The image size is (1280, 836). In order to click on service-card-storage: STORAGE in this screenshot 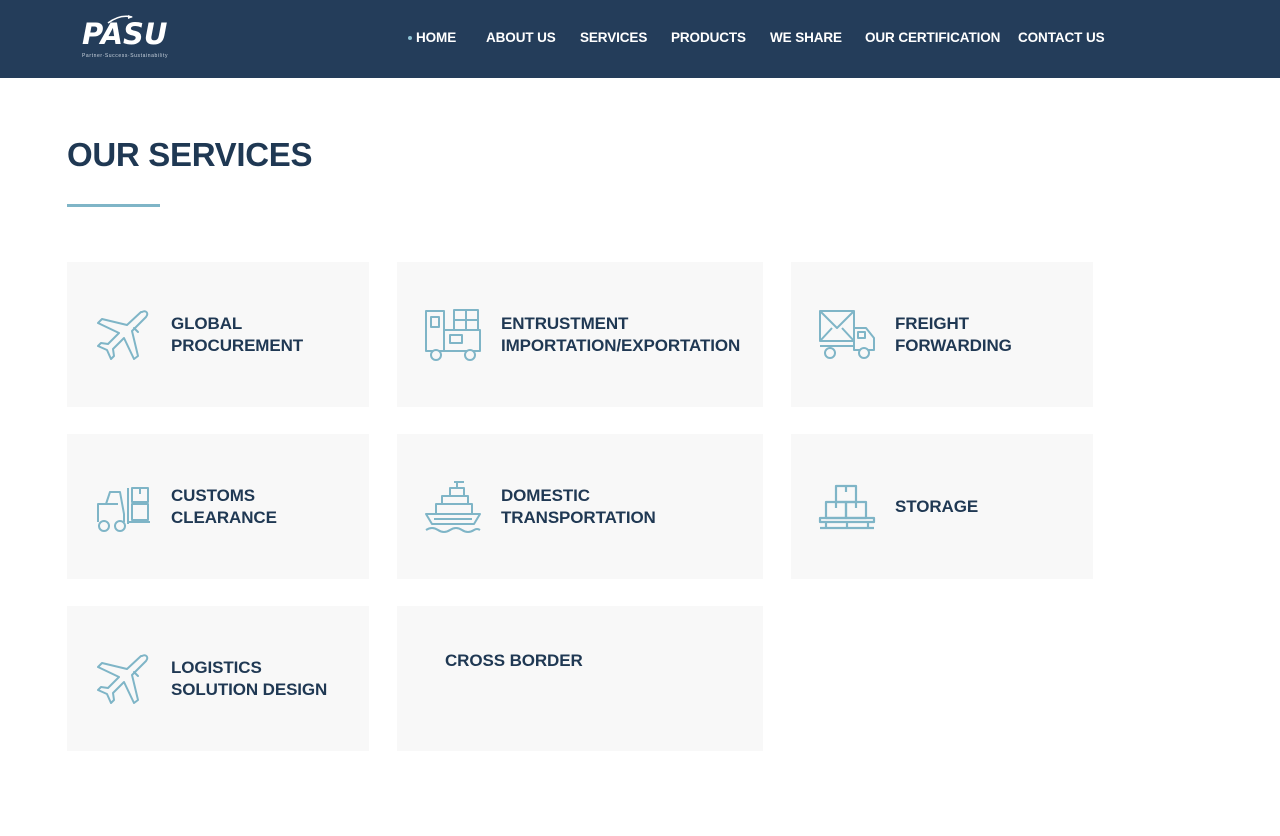, I will do `click(942, 506)`.